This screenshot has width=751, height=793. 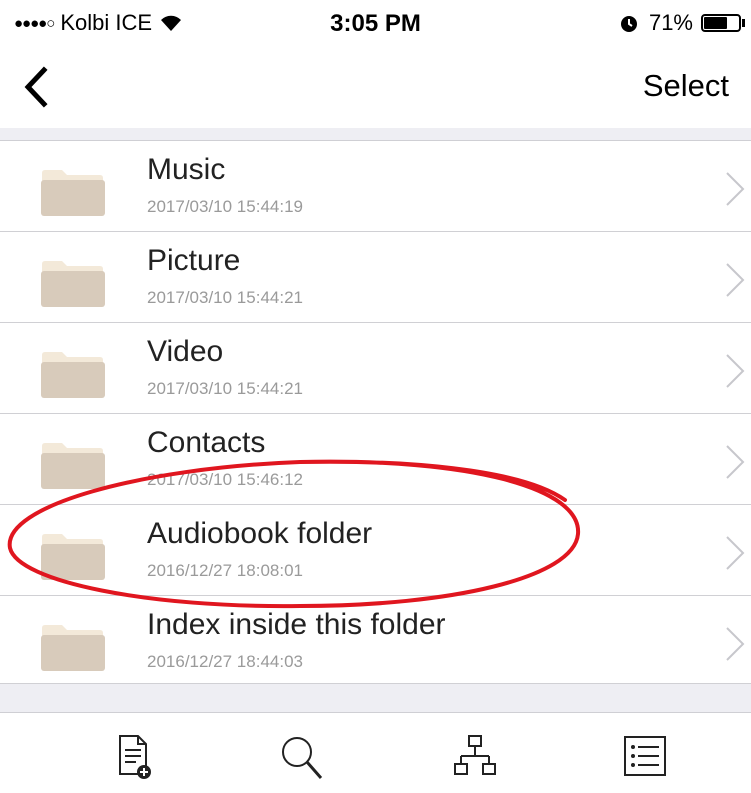 What do you see at coordinates (375, 23) in the screenshot?
I see `status-bar: ●●●●○ Kolbi ICE 3:05 PM 71%` at bounding box center [375, 23].